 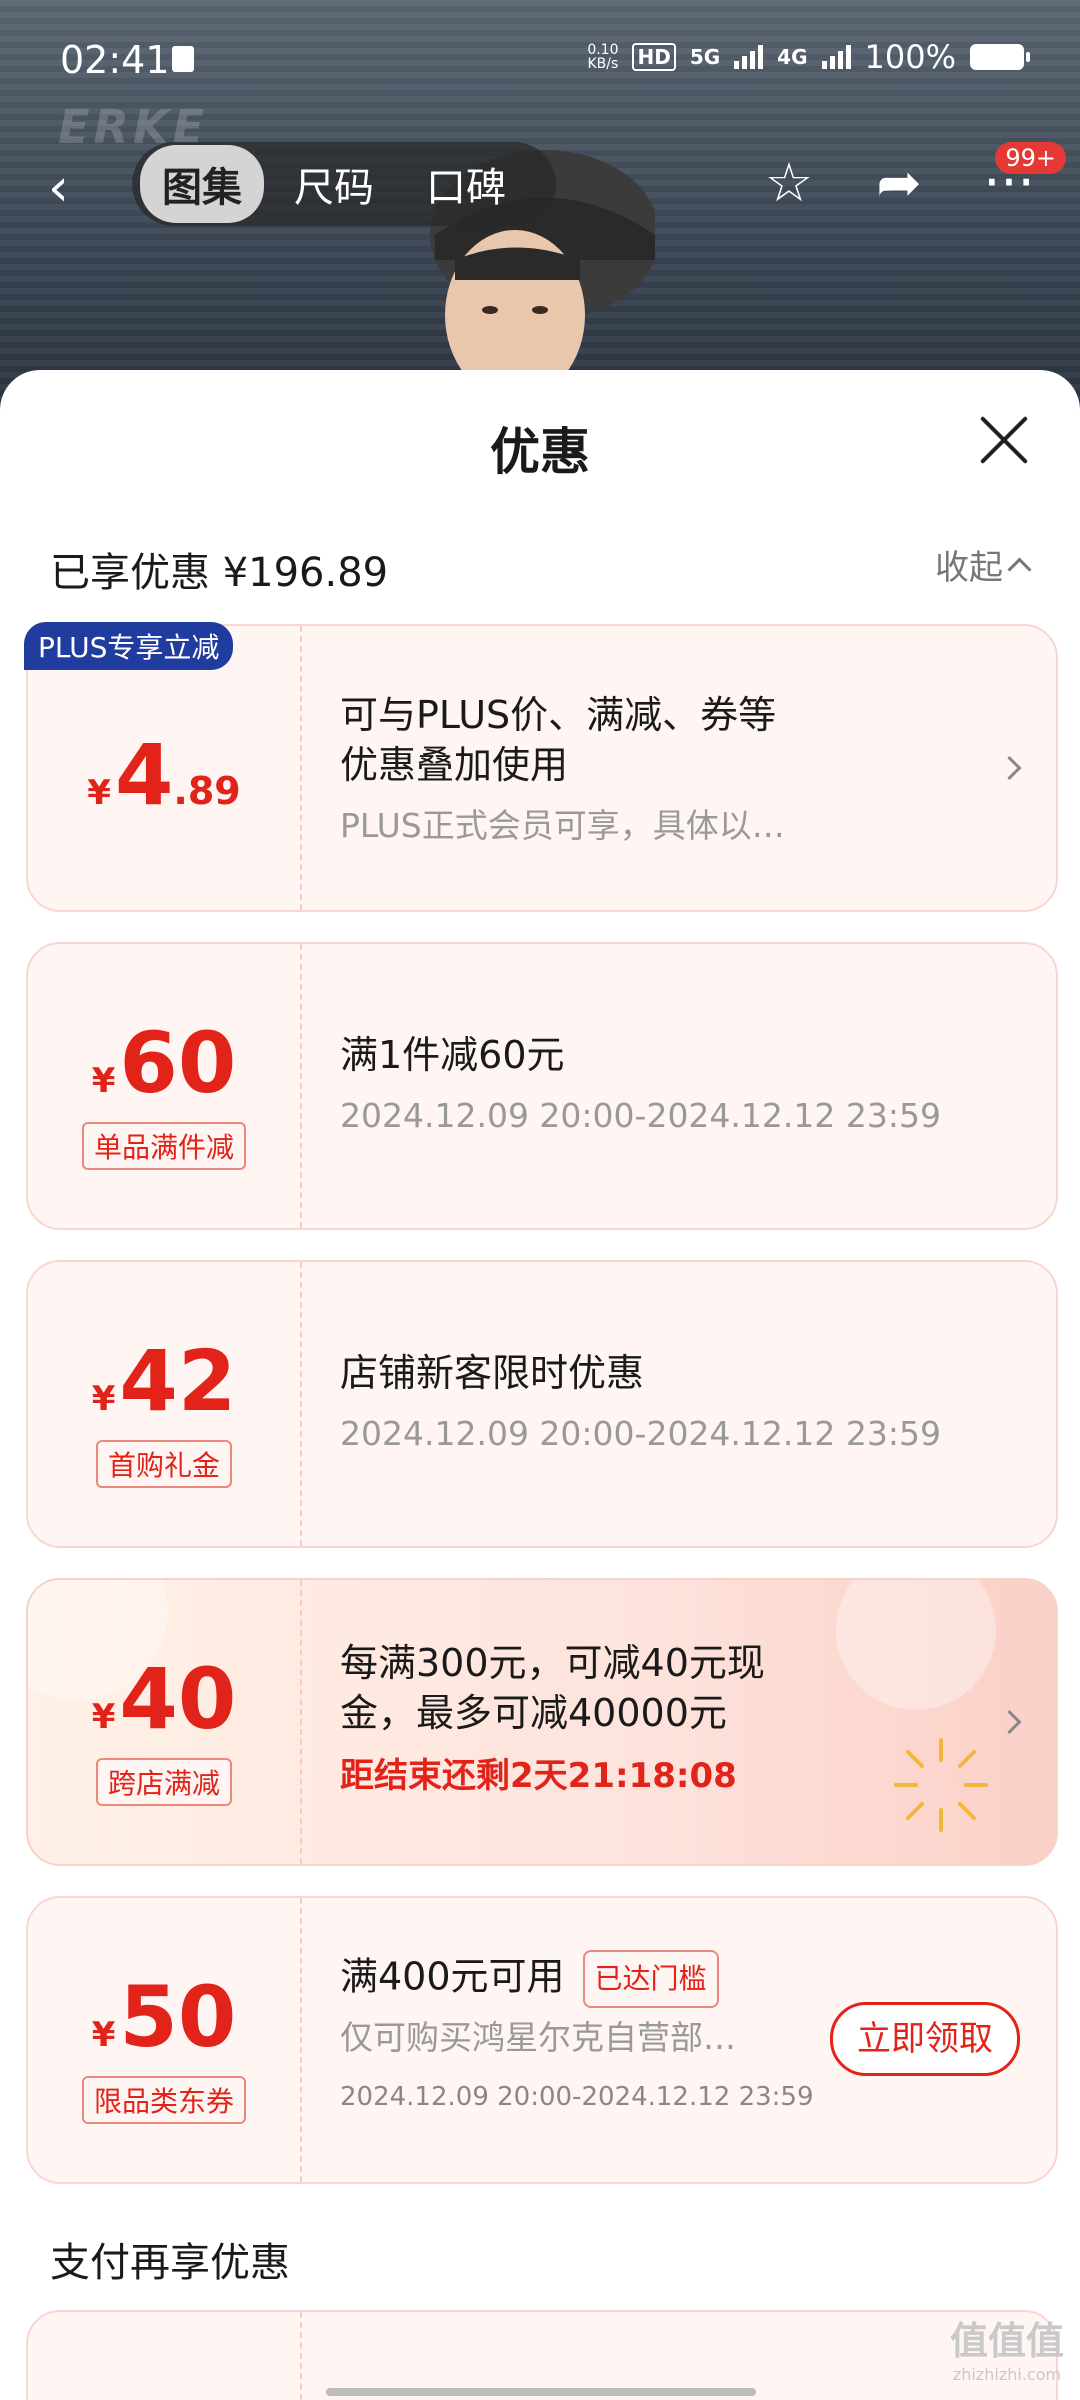 What do you see at coordinates (1006, 2341) in the screenshot?
I see `watermark-text: 值值值` at bounding box center [1006, 2341].